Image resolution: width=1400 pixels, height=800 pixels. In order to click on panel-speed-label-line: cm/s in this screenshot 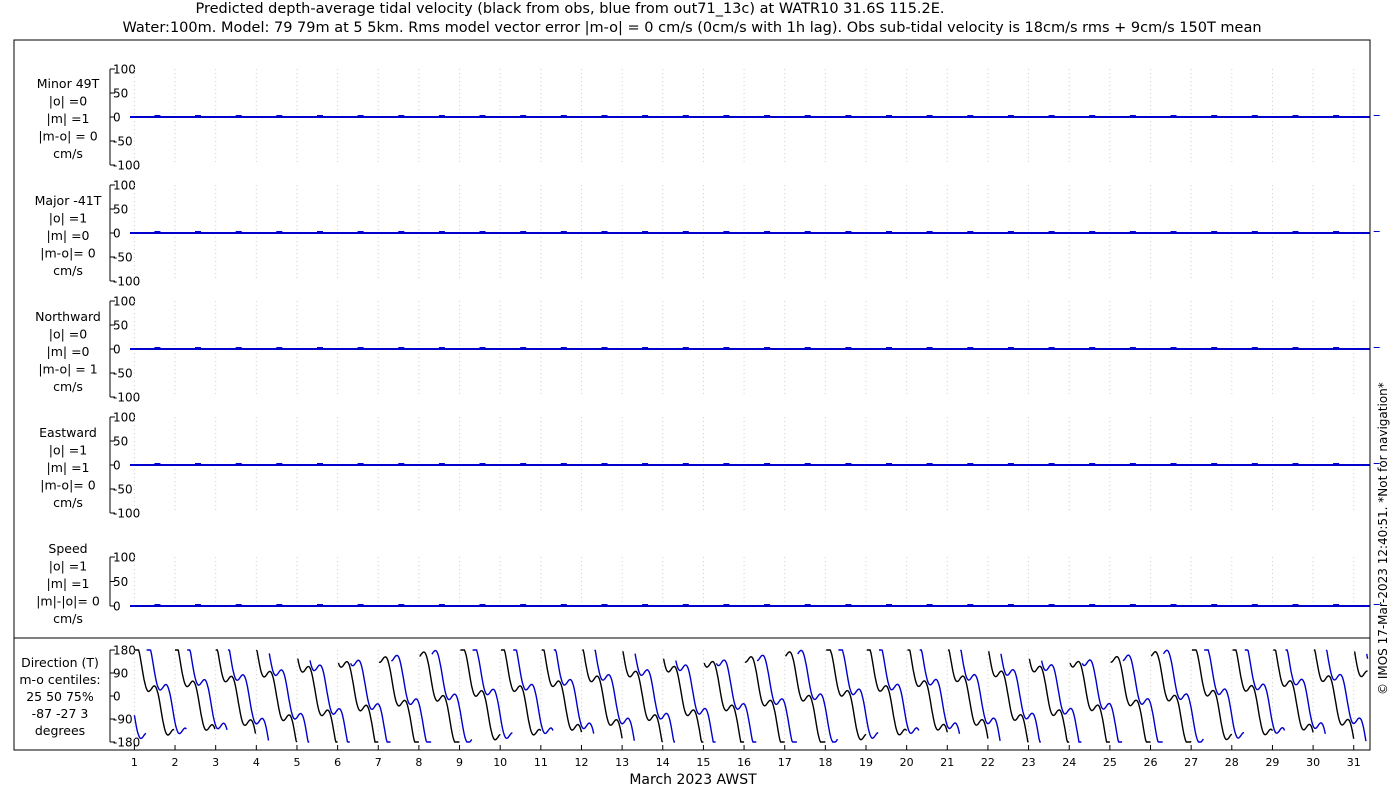, I will do `click(68, 618)`.